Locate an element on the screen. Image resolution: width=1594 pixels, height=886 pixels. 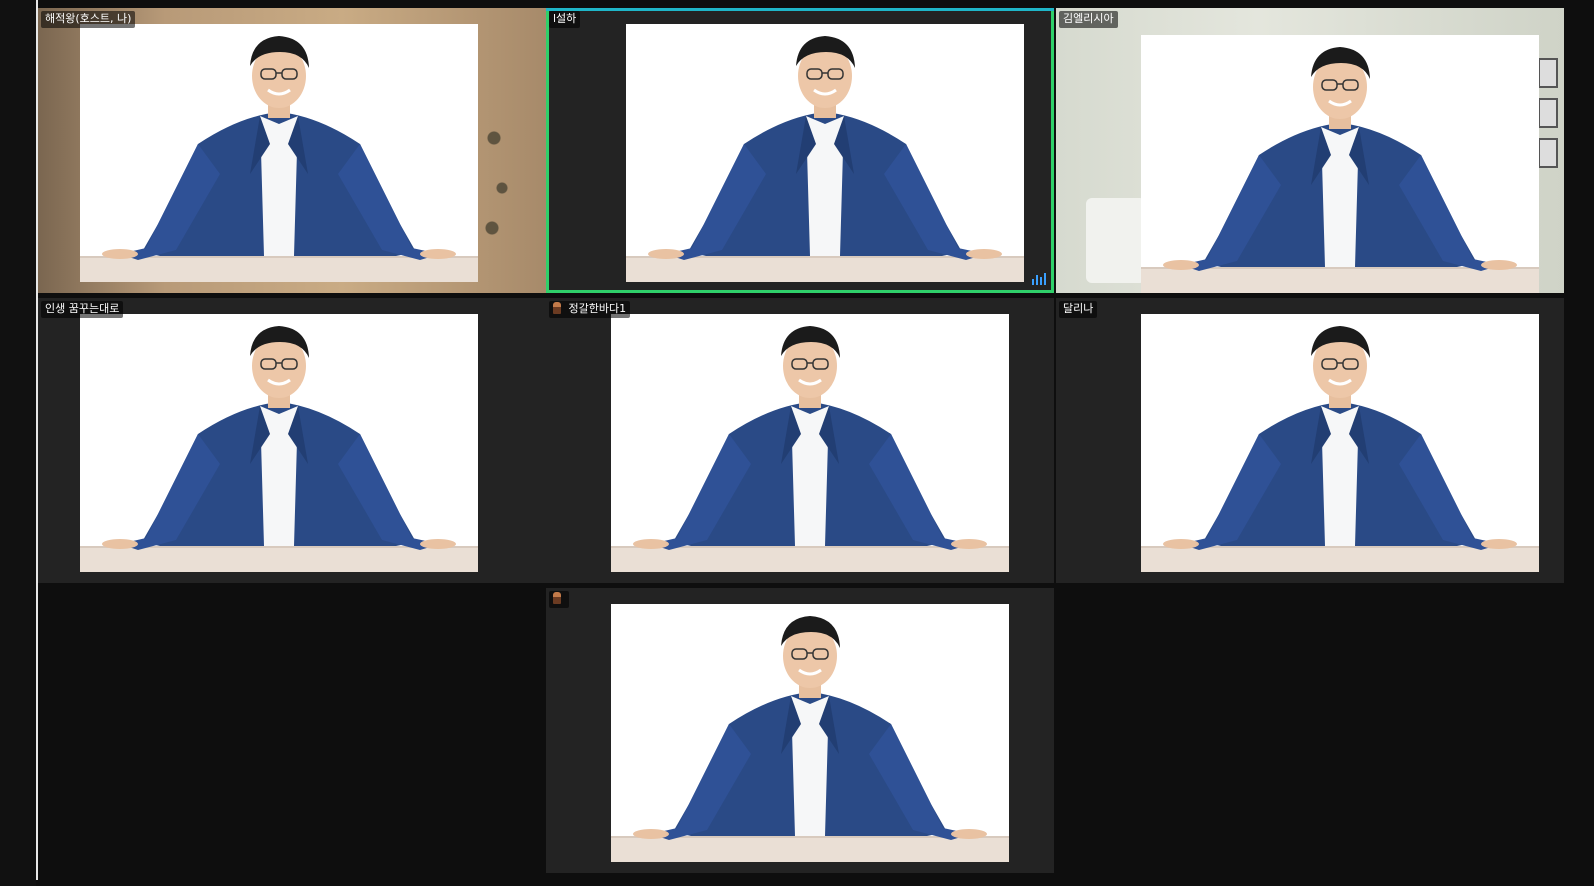
participant-tile-5: 정갈한바다1 is located at coordinates (800, 440).